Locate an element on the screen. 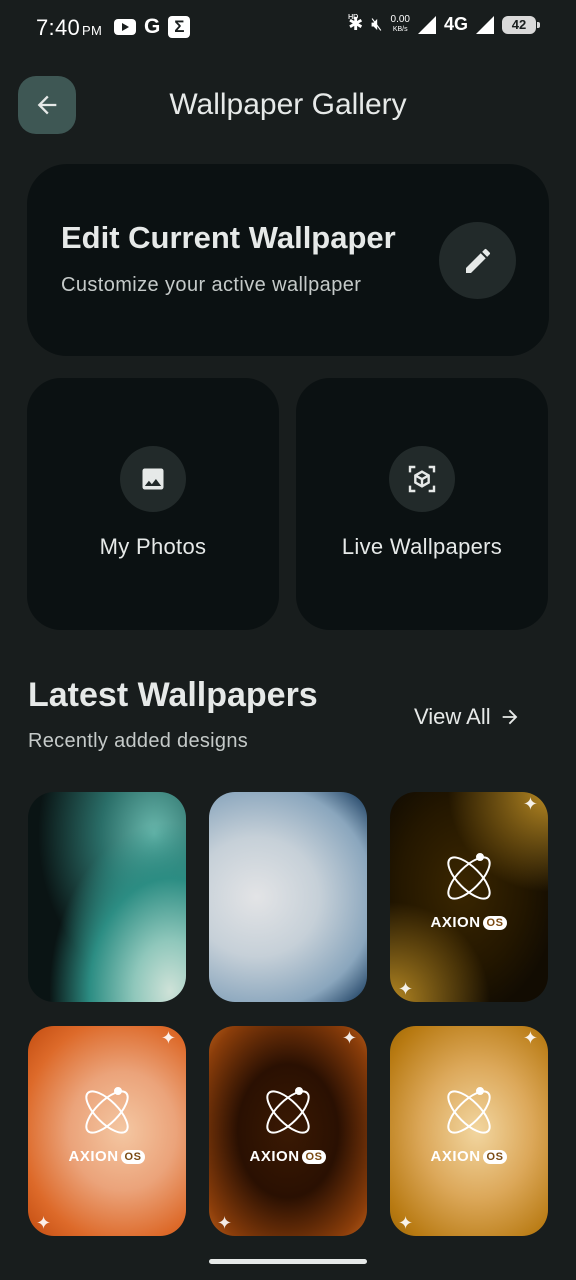 The image size is (576, 1280). latest-wallpapers-subtitle: Recently added designs is located at coordinates (138, 741).